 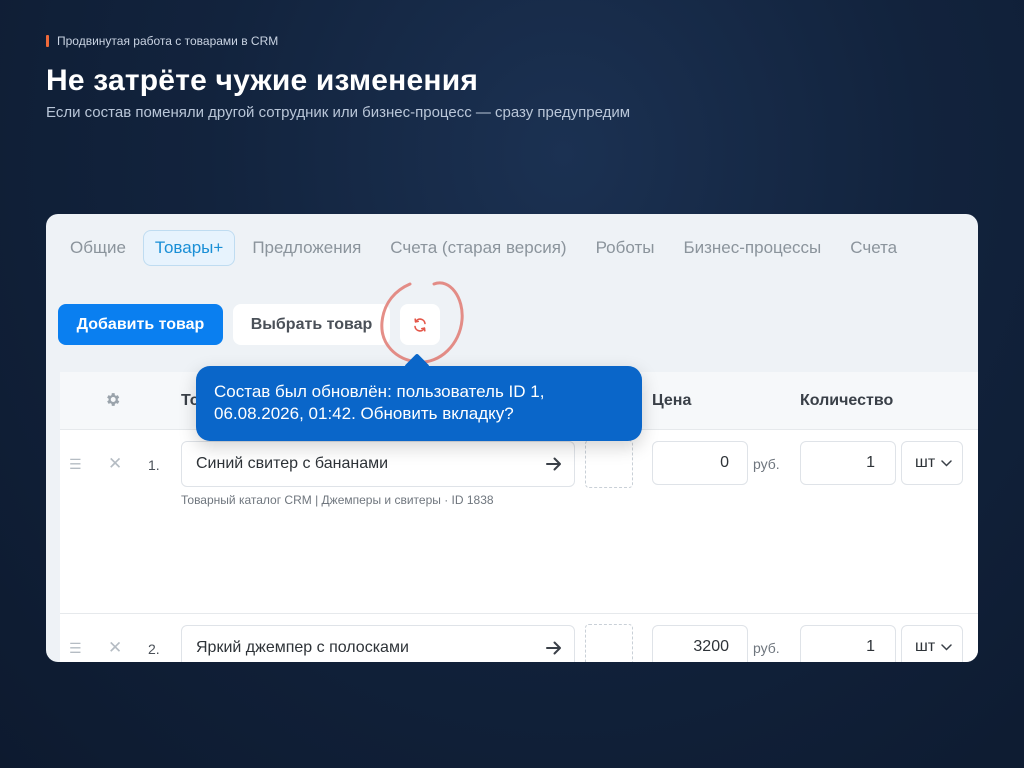 What do you see at coordinates (302, 647) in the screenshot?
I see `product-name: Яркий джемпер с полосками` at bounding box center [302, 647].